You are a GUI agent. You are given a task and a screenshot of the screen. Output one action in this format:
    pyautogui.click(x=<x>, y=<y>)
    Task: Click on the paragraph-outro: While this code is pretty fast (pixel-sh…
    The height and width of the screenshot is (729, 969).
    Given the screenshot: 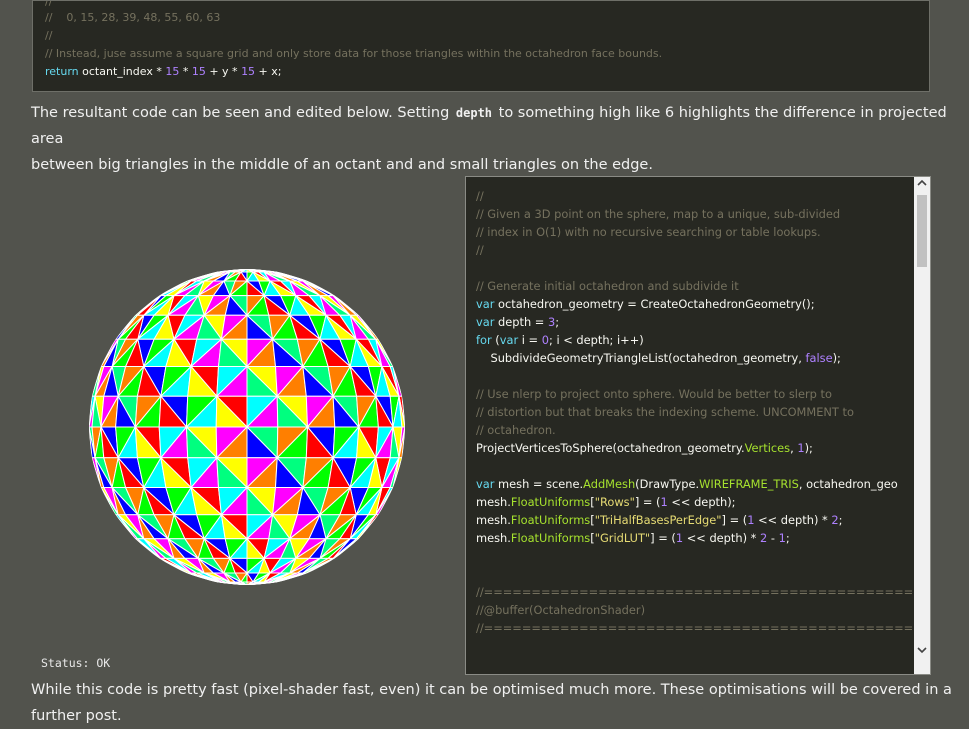 What is the action you would take?
    pyautogui.click(x=491, y=703)
    